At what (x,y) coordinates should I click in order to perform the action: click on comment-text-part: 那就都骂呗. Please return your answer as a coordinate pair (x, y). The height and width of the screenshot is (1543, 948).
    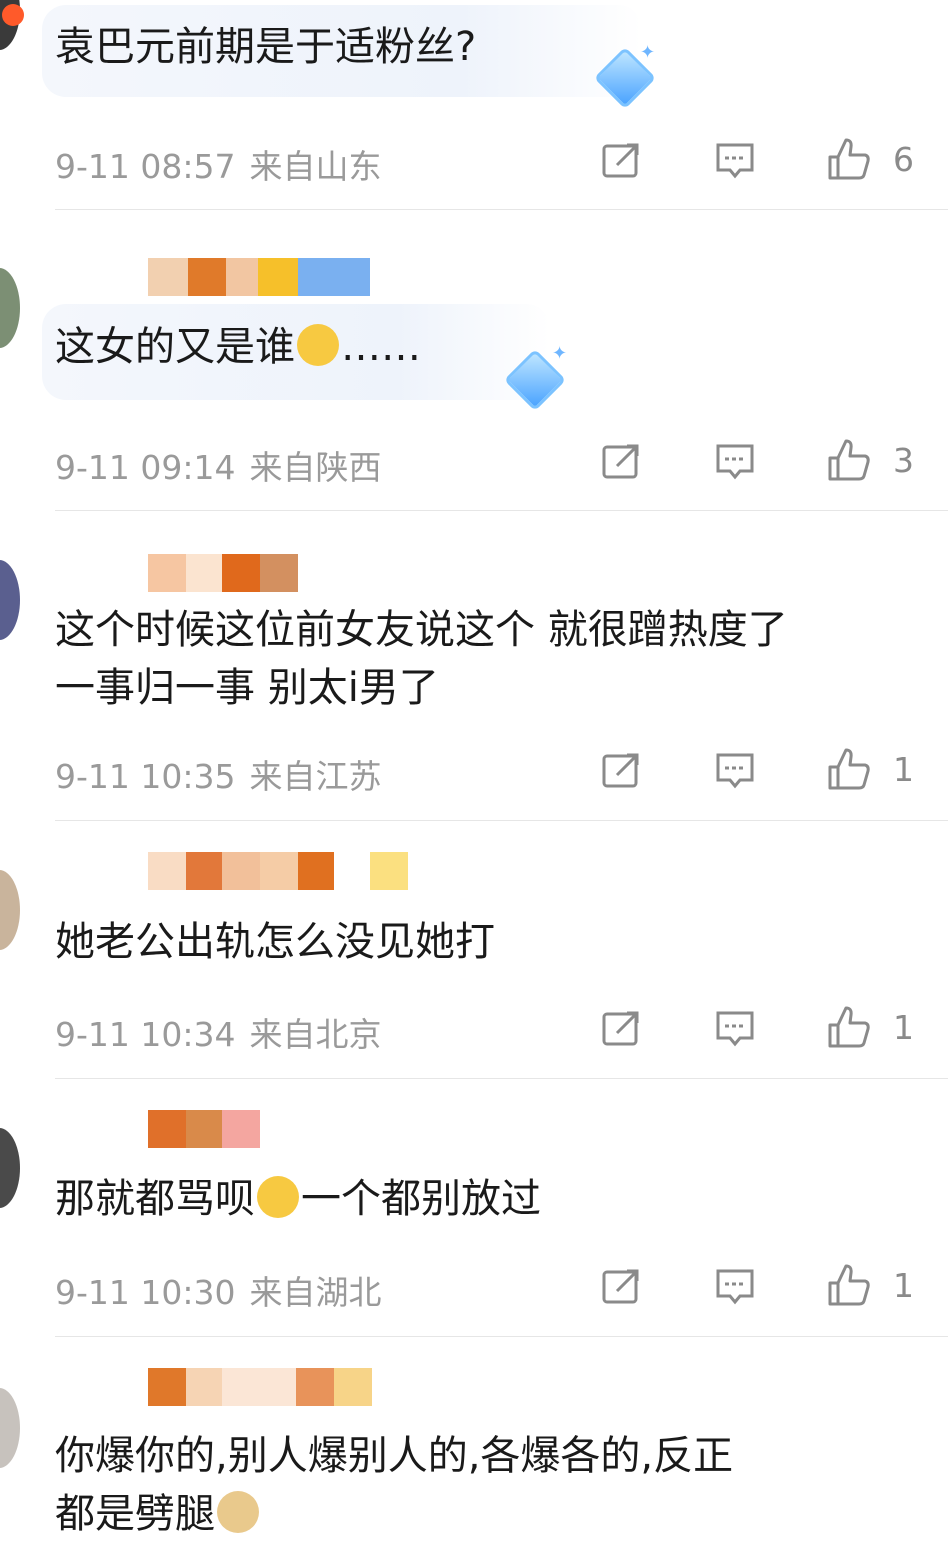
    Looking at the image, I should click on (155, 1199).